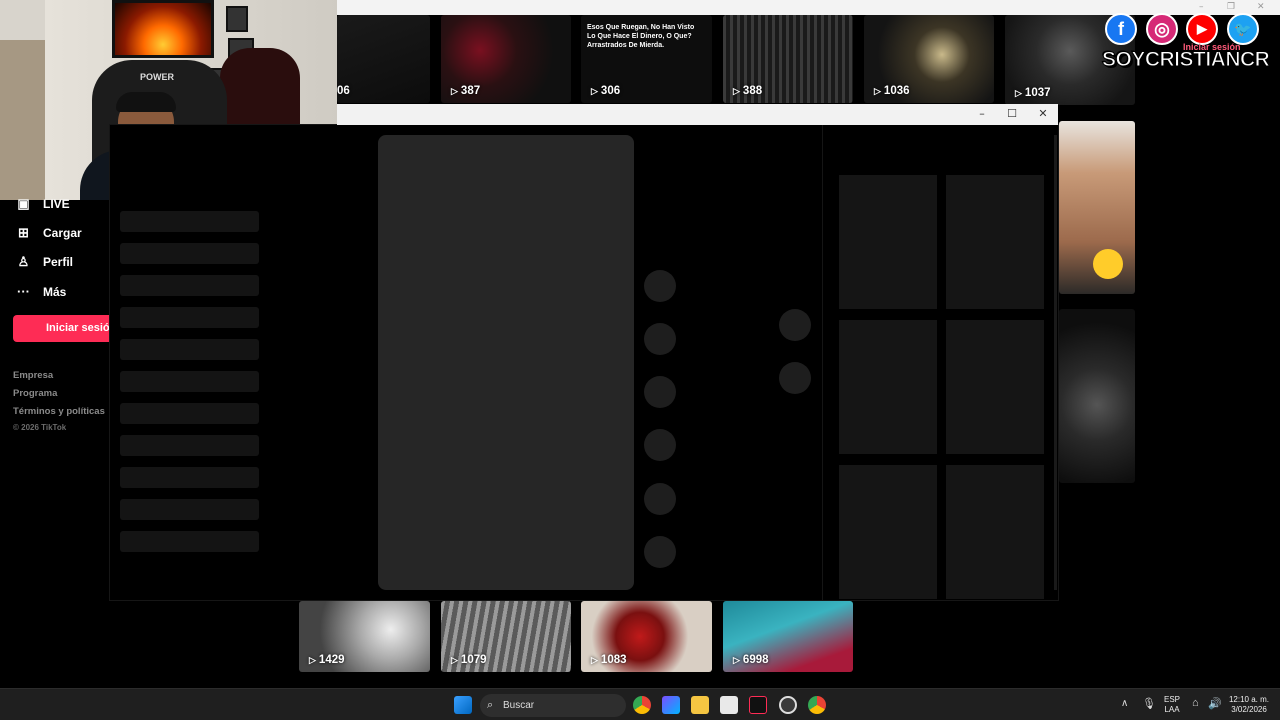  I want to click on video-thumbnail: ▷ 1036, so click(929, 59).